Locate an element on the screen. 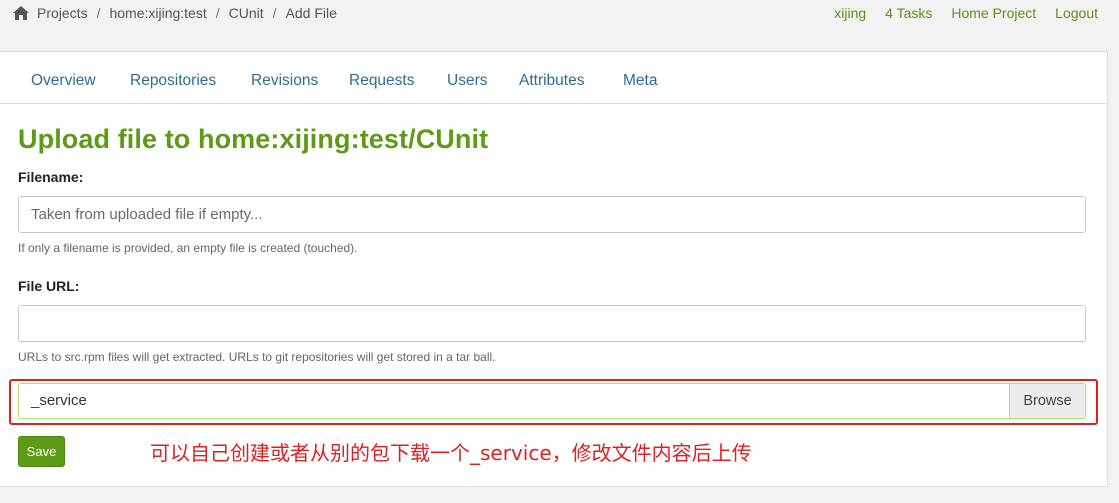 This screenshot has height=503, width=1119. logout-link: Logout is located at coordinates (1076, 13).